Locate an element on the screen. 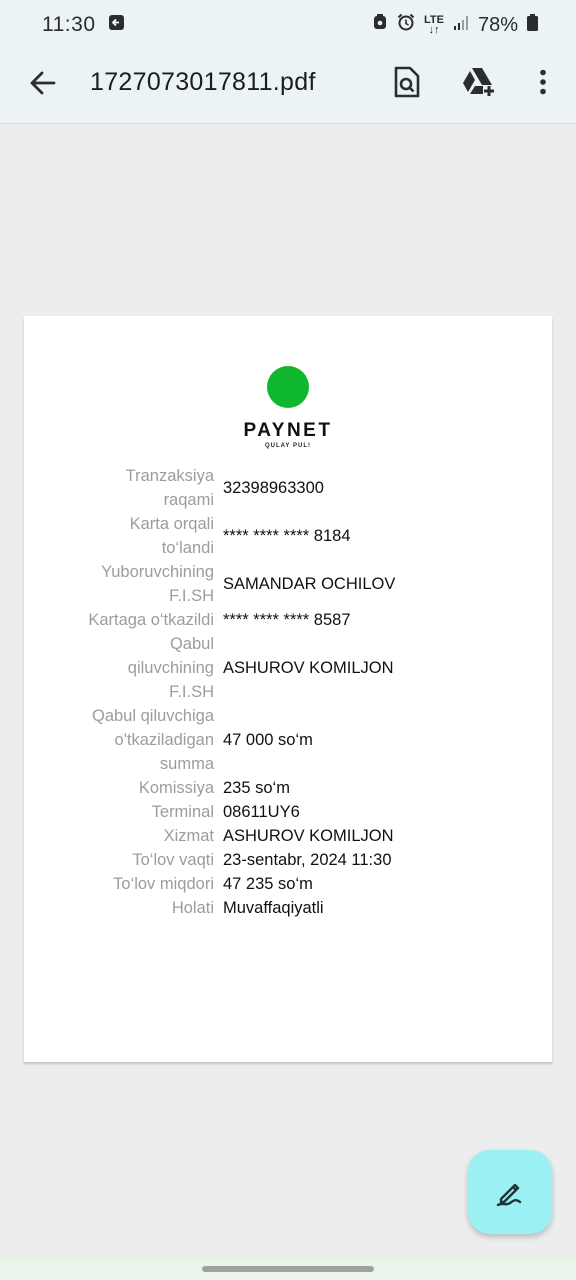 The image size is (576, 1280). receipt-label-line: raqami is located at coordinates (188, 500).